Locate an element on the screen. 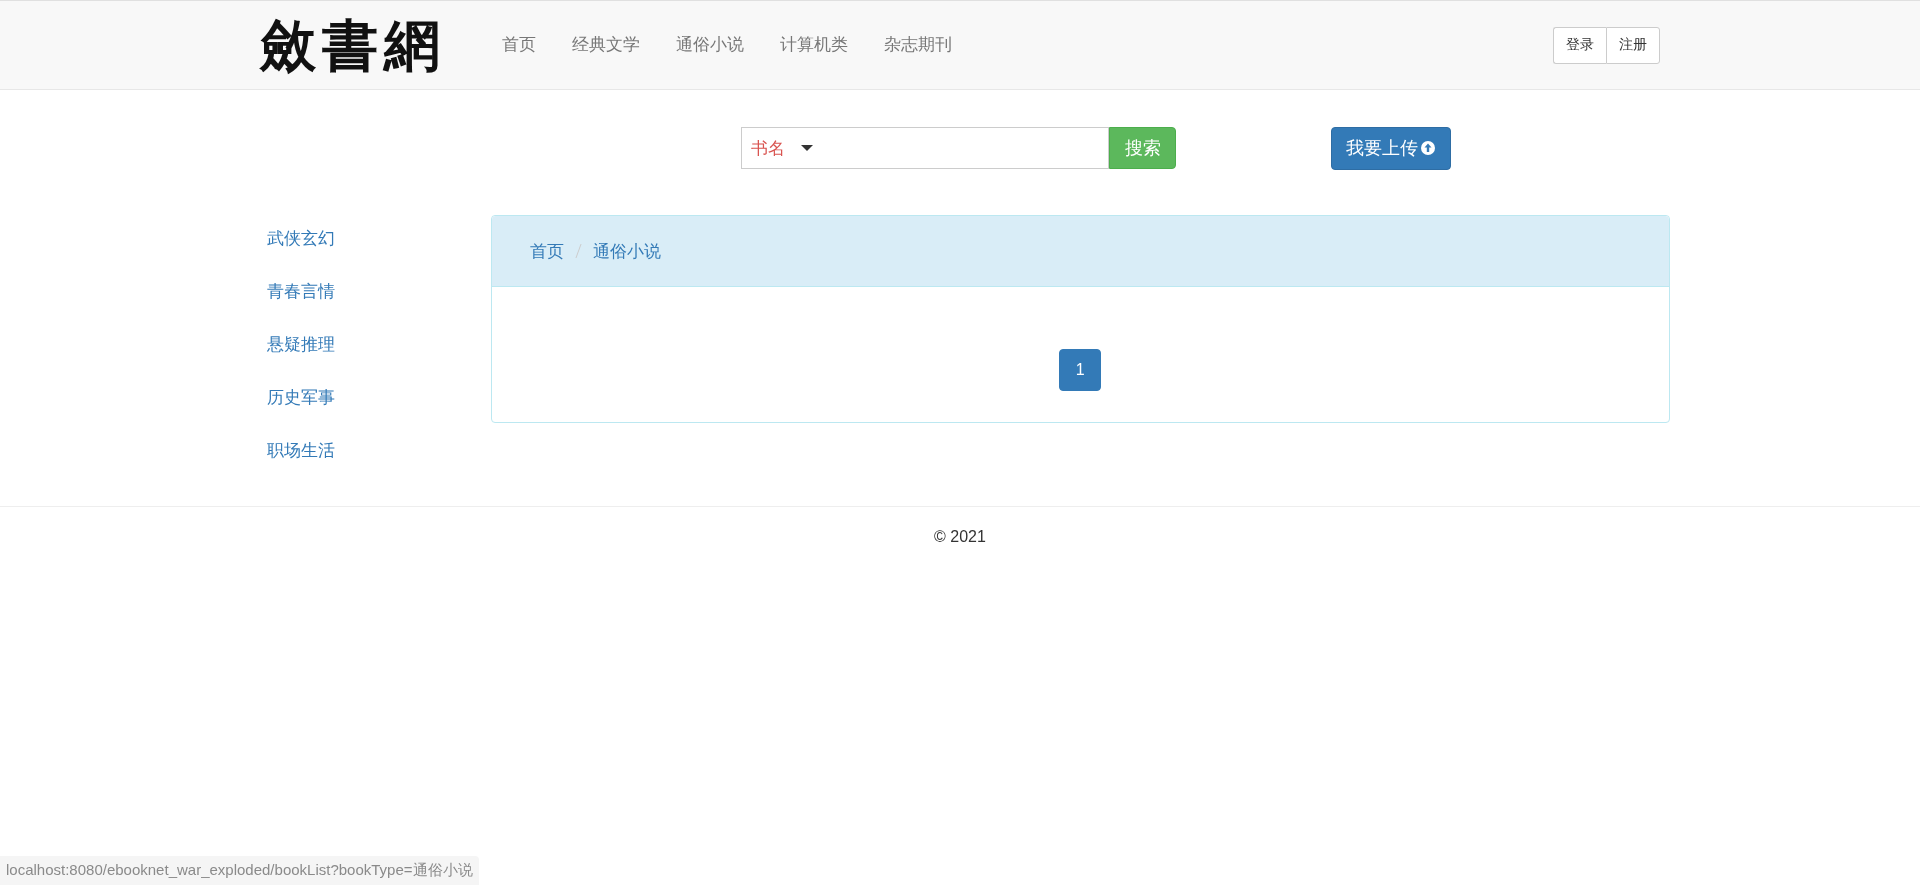  category-link: 武侠玄幻 is located at coordinates (379, 247).